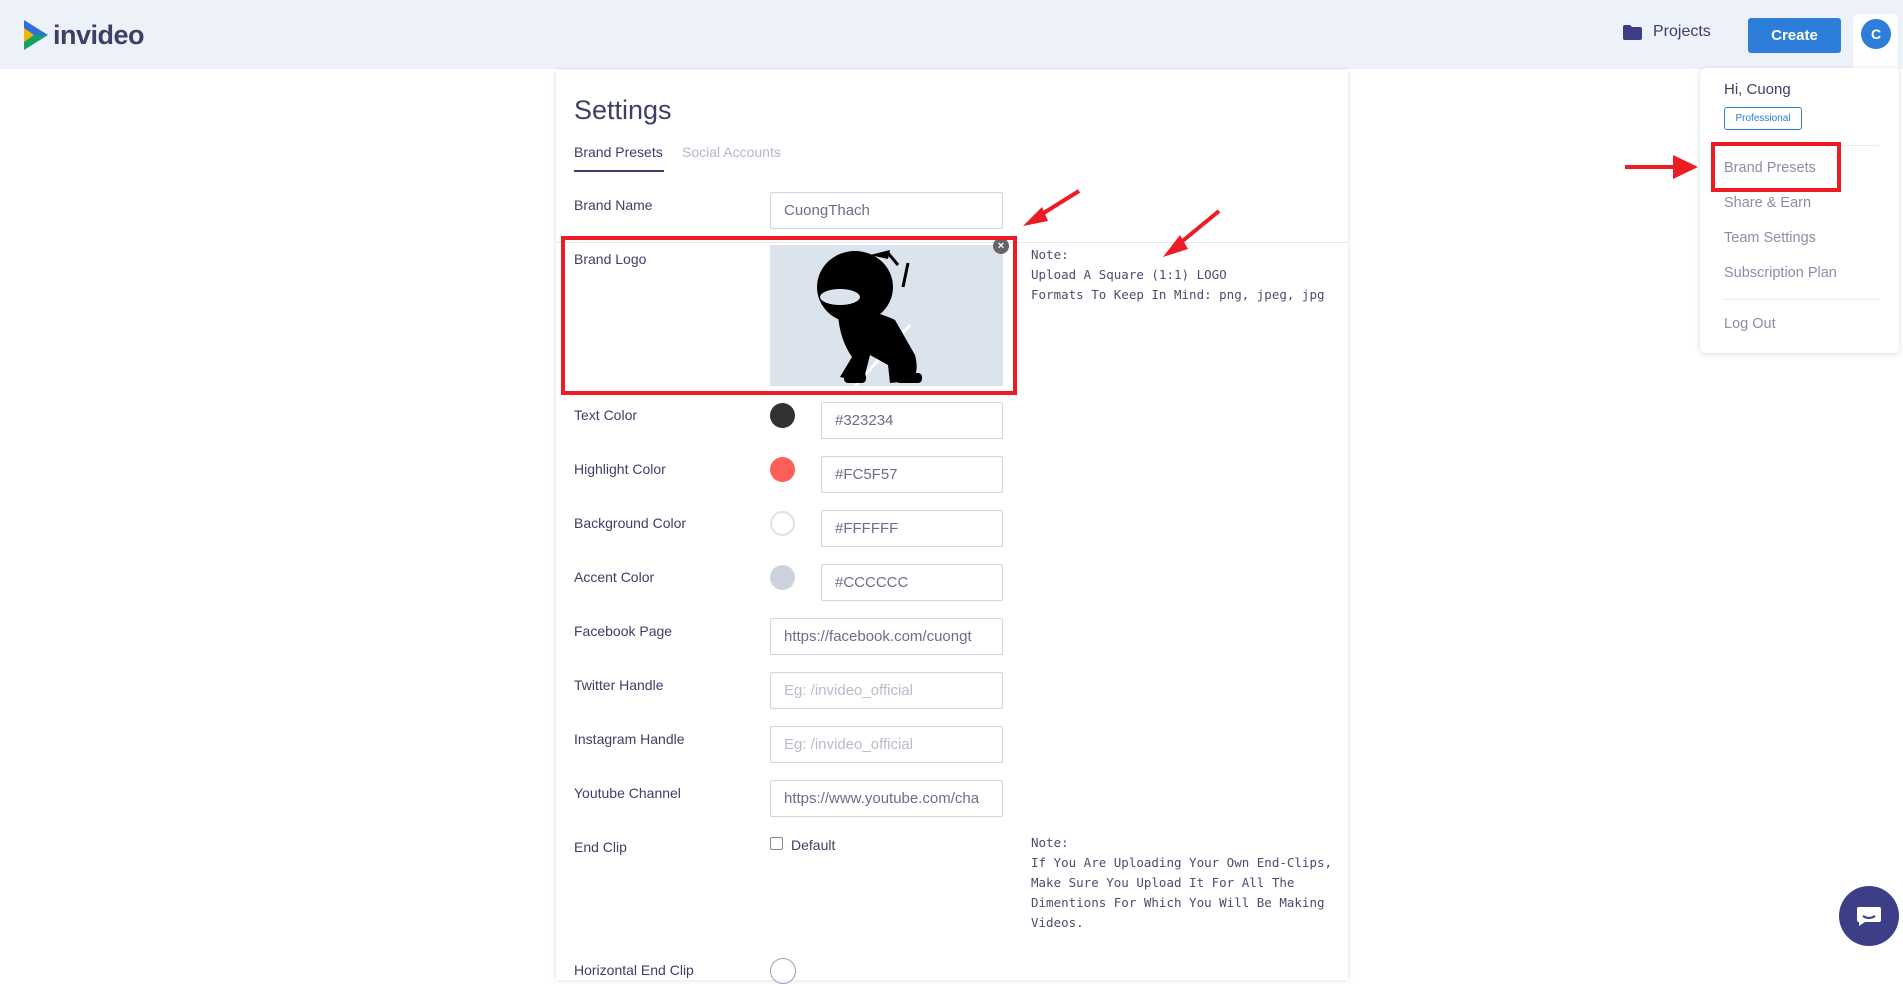 The width and height of the screenshot is (1903, 984). I want to click on menu-item-share-earn: Share & Earn, so click(1767, 203).